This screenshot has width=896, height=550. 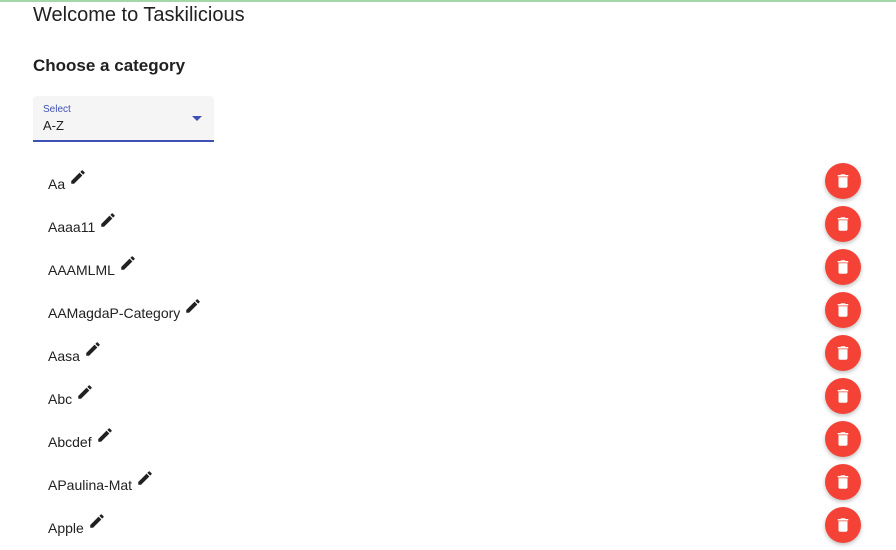 I want to click on category-label: Apple, so click(x=77, y=525).